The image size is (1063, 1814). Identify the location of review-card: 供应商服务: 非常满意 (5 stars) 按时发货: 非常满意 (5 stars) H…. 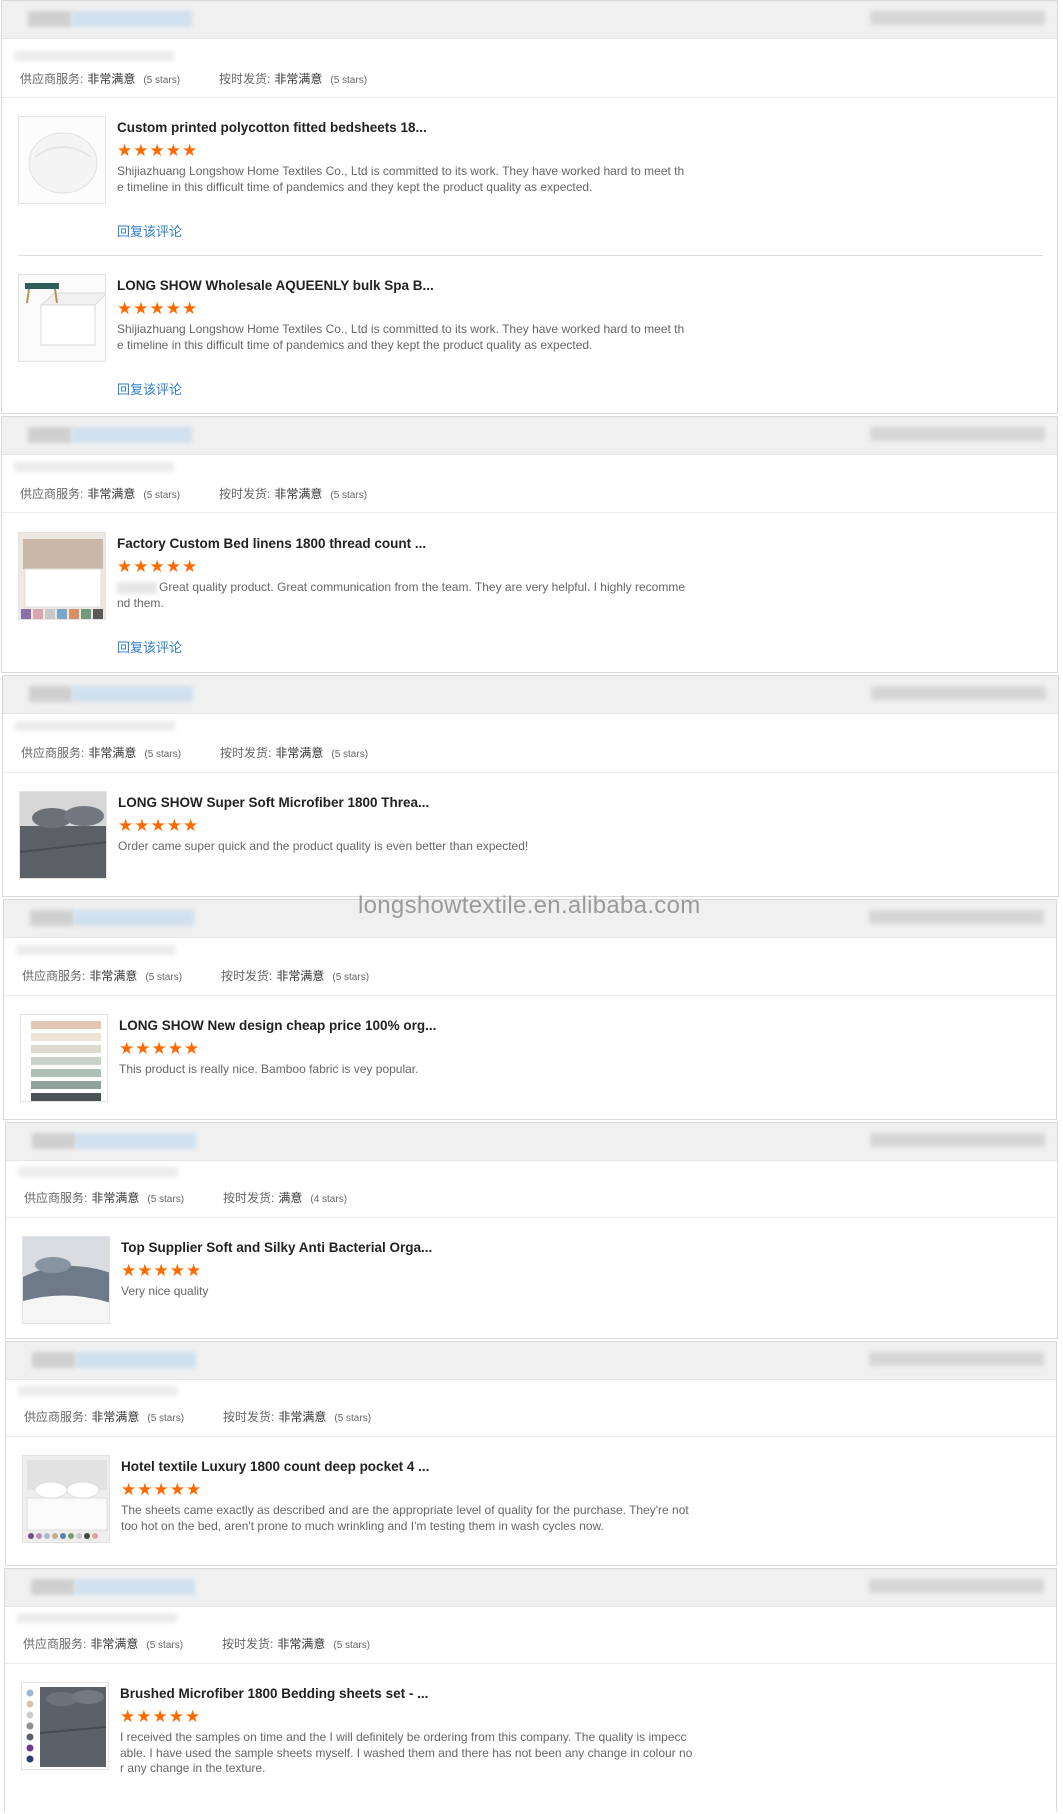
(531, 1453).